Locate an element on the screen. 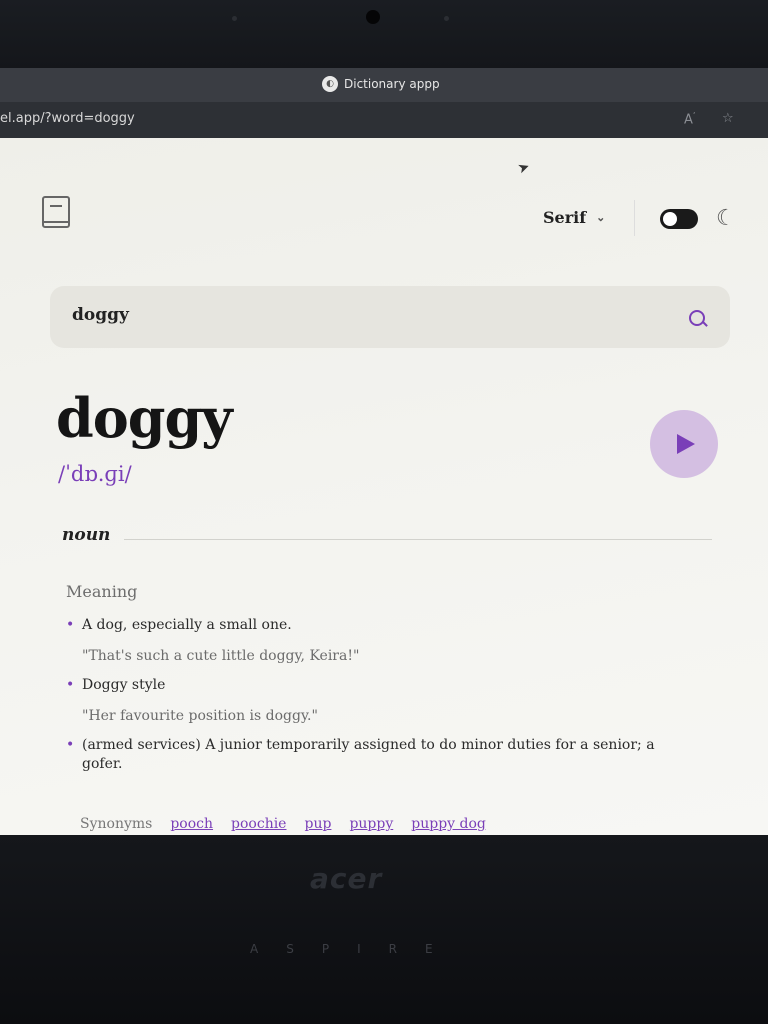  read-aloud-icon: Aʼ is located at coordinates (689, 119).